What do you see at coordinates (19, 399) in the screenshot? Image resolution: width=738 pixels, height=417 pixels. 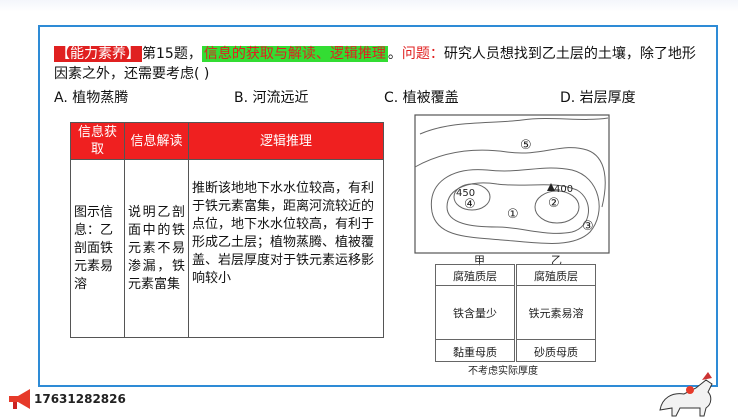 I see `megaphone-icon` at bounding box center [19, 399].